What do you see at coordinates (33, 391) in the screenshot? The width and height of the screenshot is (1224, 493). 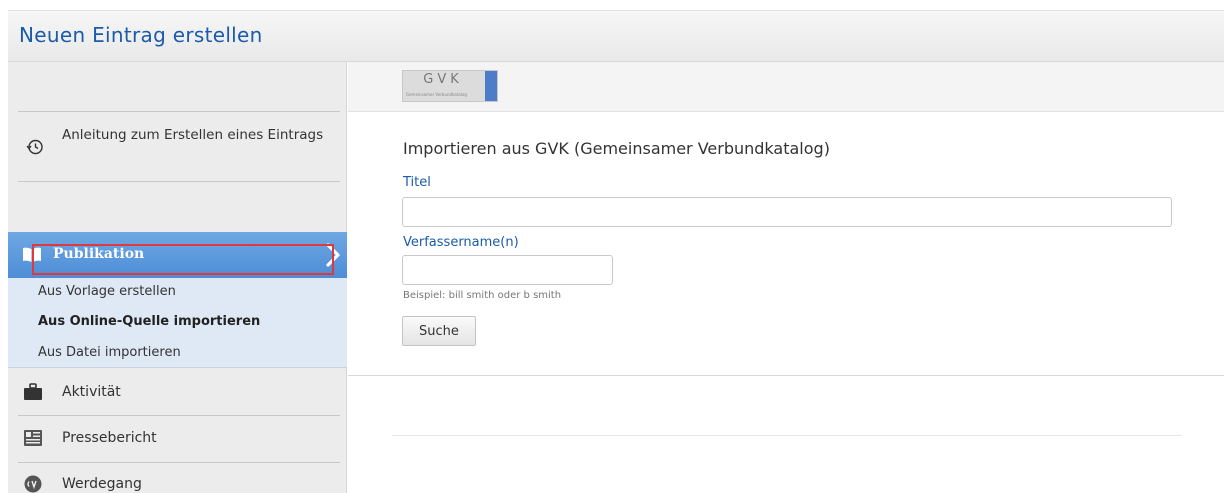 I see `briefcase-icon` at bounding box center [33, 391].